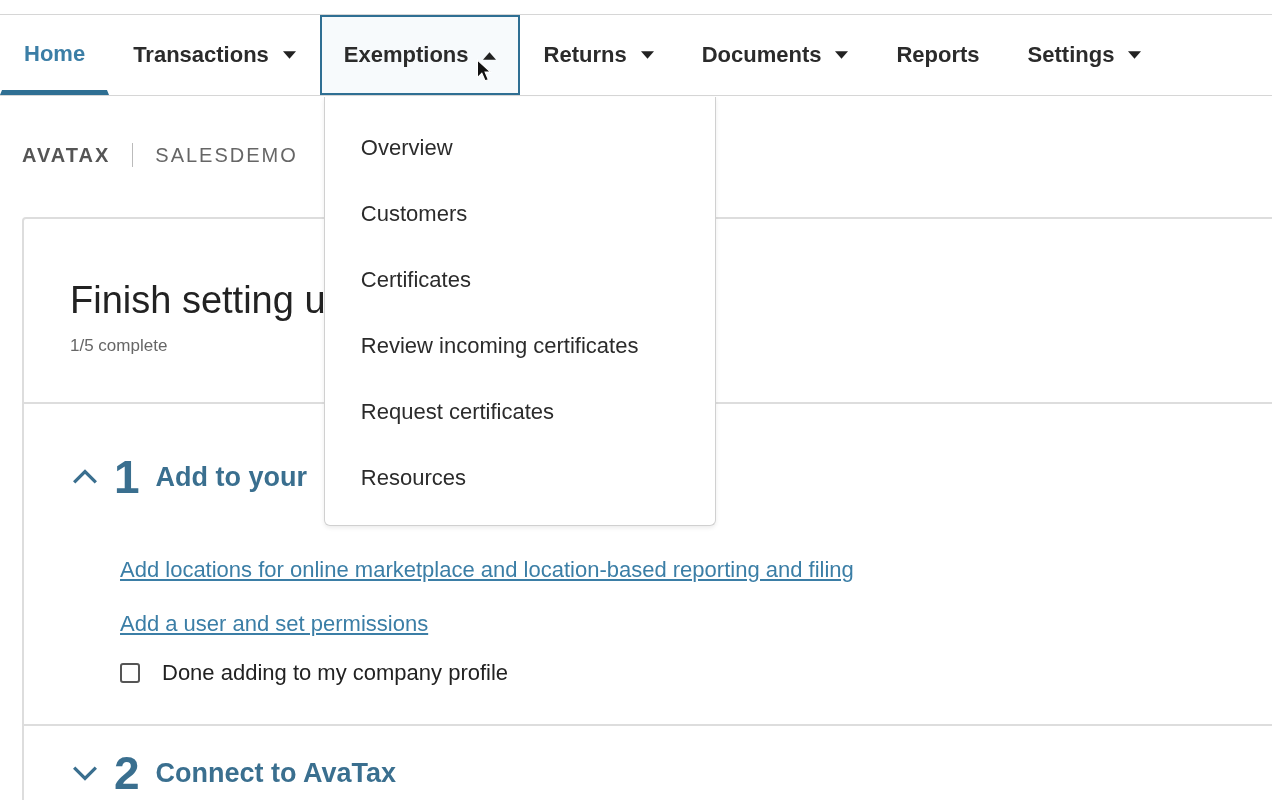 Image resolution: width=1272 pixels, height=800 pixels. I want to click on checkbox-label: Done adding to my company profile, so click(335, 673).